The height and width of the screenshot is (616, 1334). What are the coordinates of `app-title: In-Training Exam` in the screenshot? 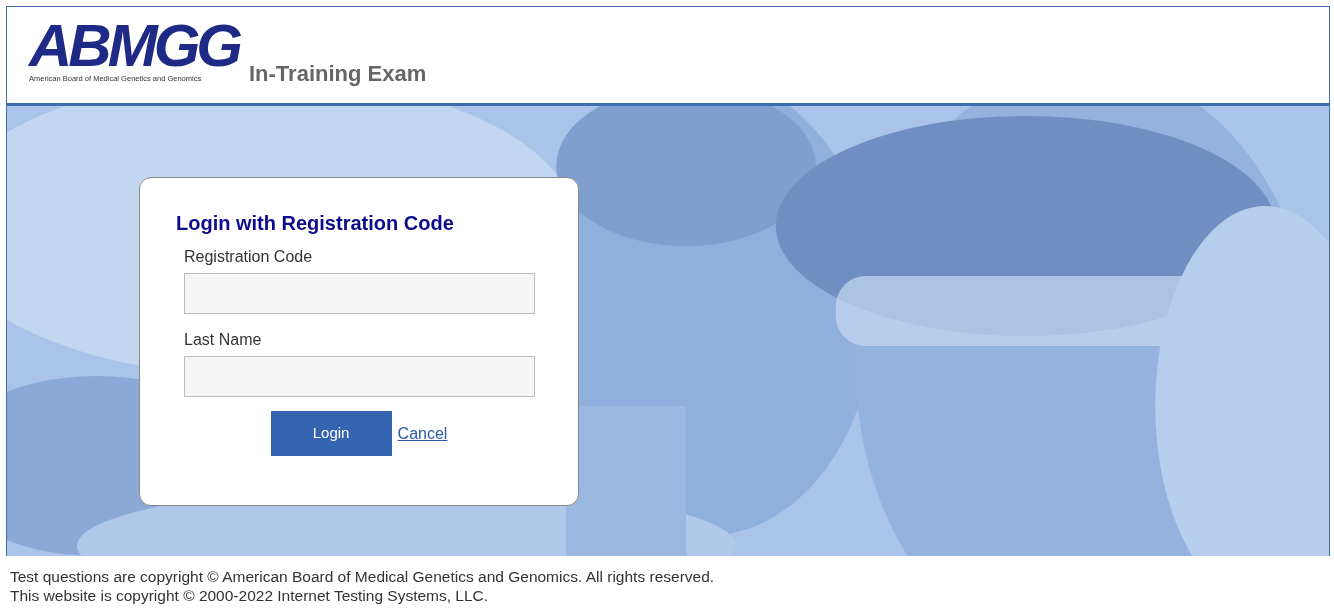 It's located at (338, 74).